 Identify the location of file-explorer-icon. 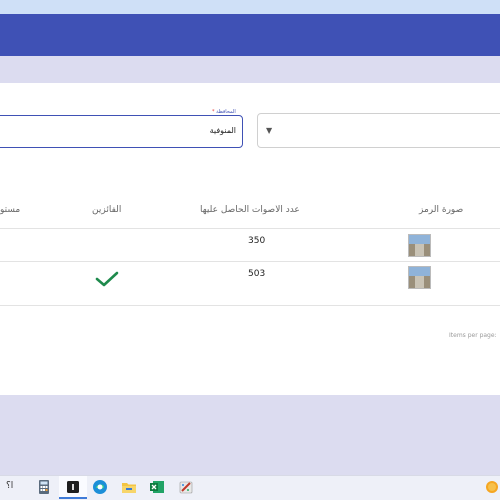
(129, 487).